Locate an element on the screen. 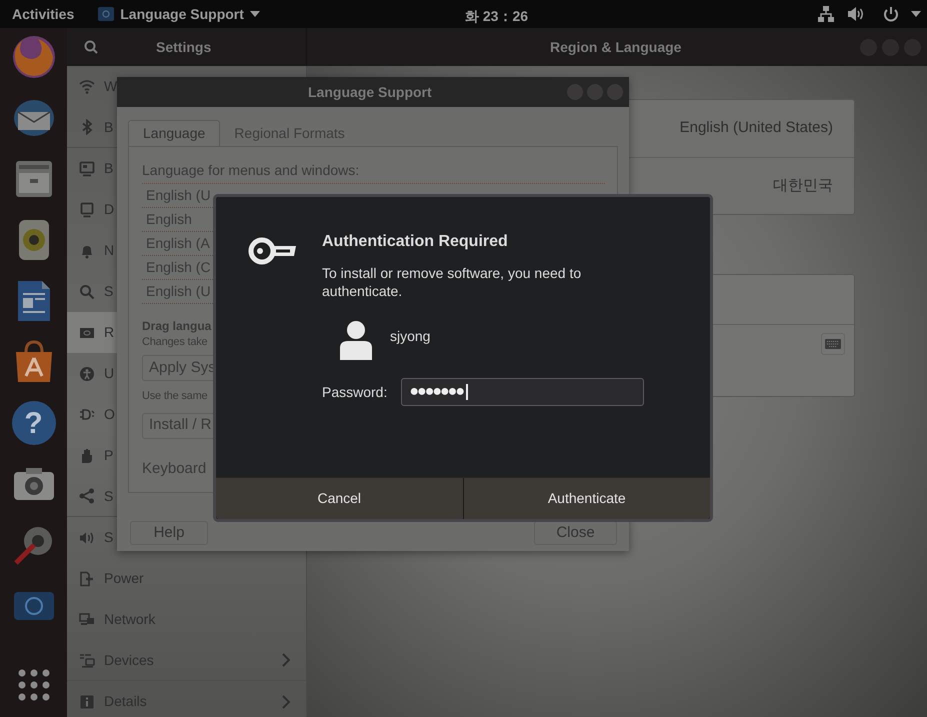 Image resolution: width=927 pixels, height=717 pixels. window-title: Language Support is located at coordinates (370, 92).